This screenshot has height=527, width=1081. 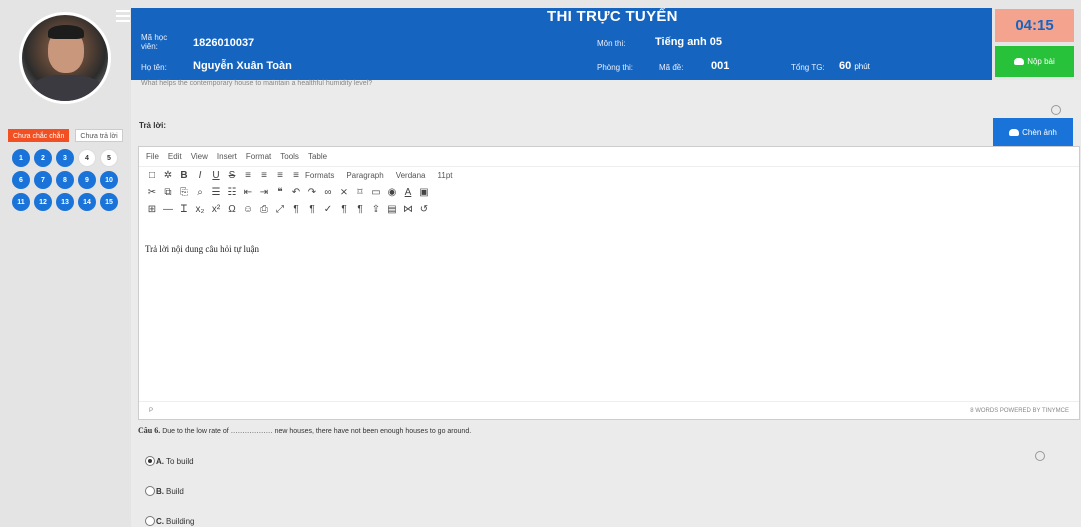 What do you see at coordinates (248, 209) in the screenshot?
I see `emoticon-icon: ☺` at bounding box center [248, 209].